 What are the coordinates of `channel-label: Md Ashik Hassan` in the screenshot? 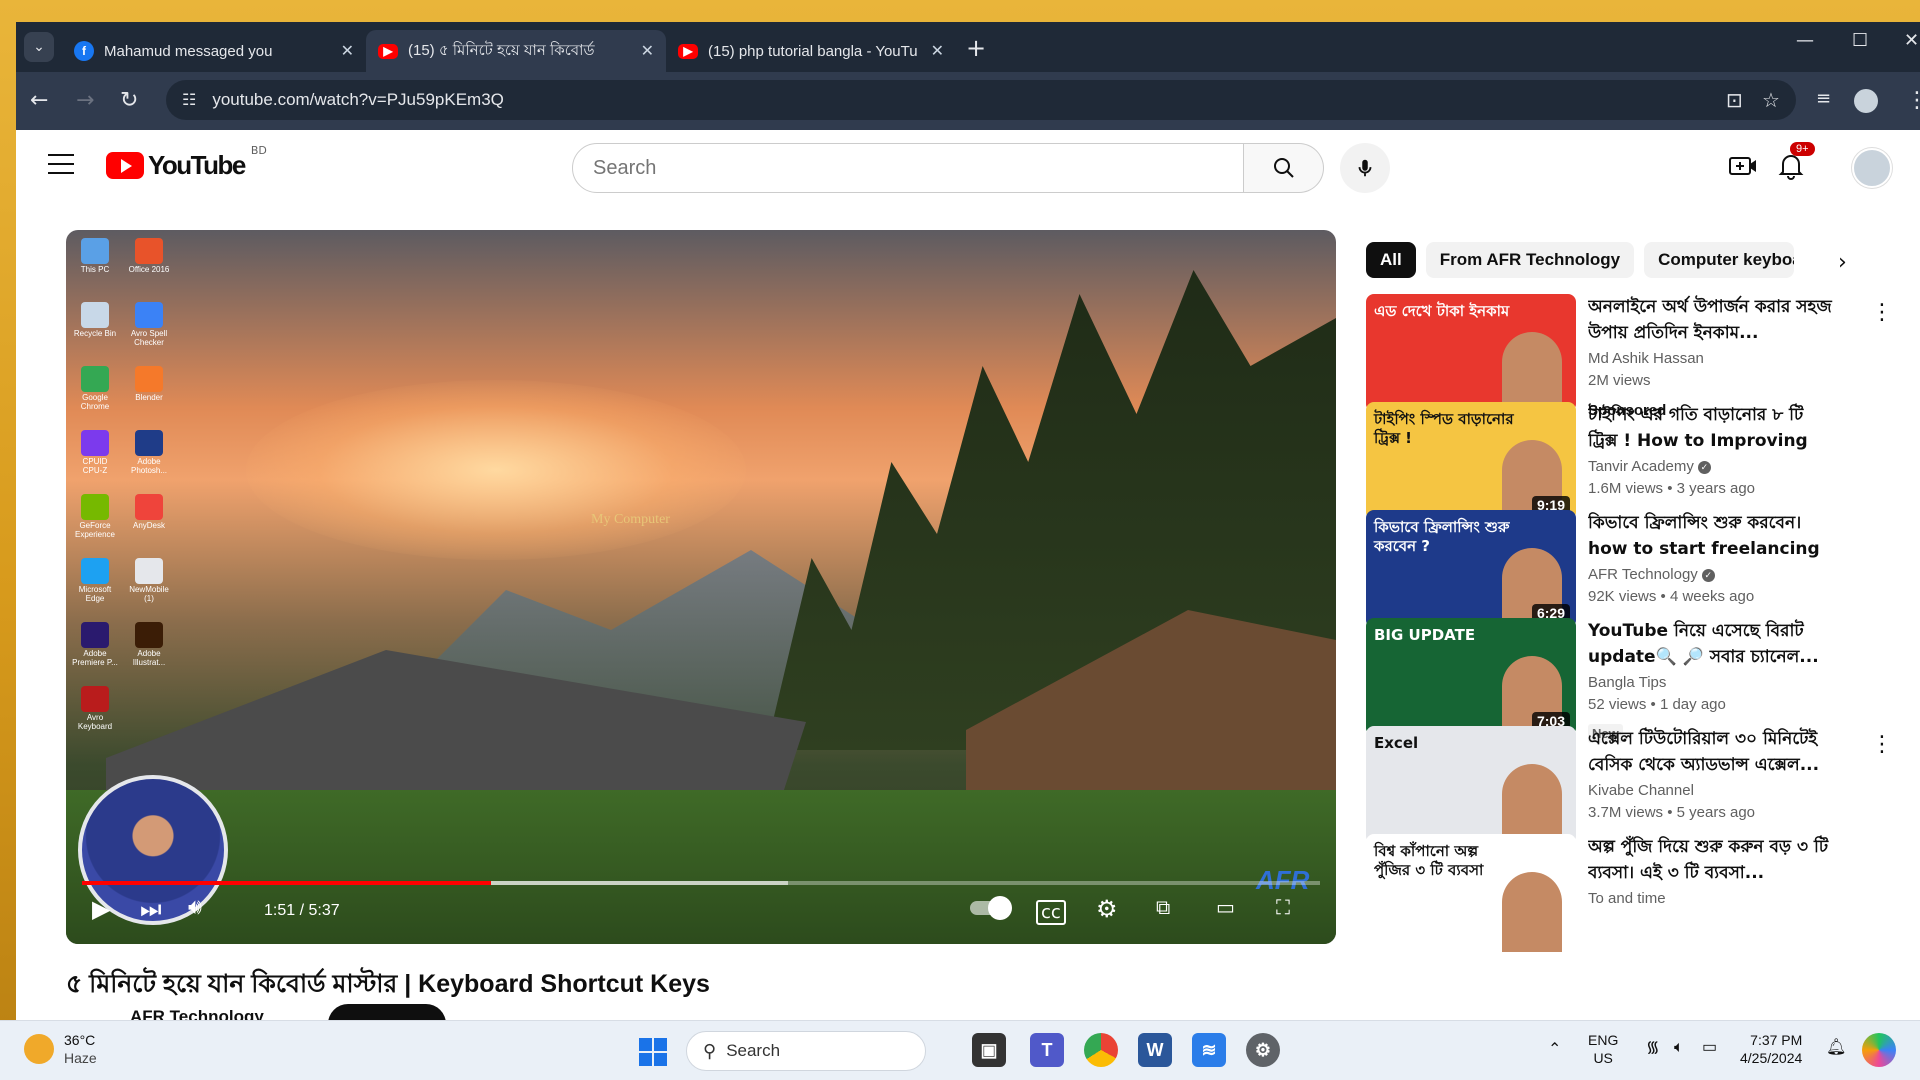 It's located at (1646, 358).